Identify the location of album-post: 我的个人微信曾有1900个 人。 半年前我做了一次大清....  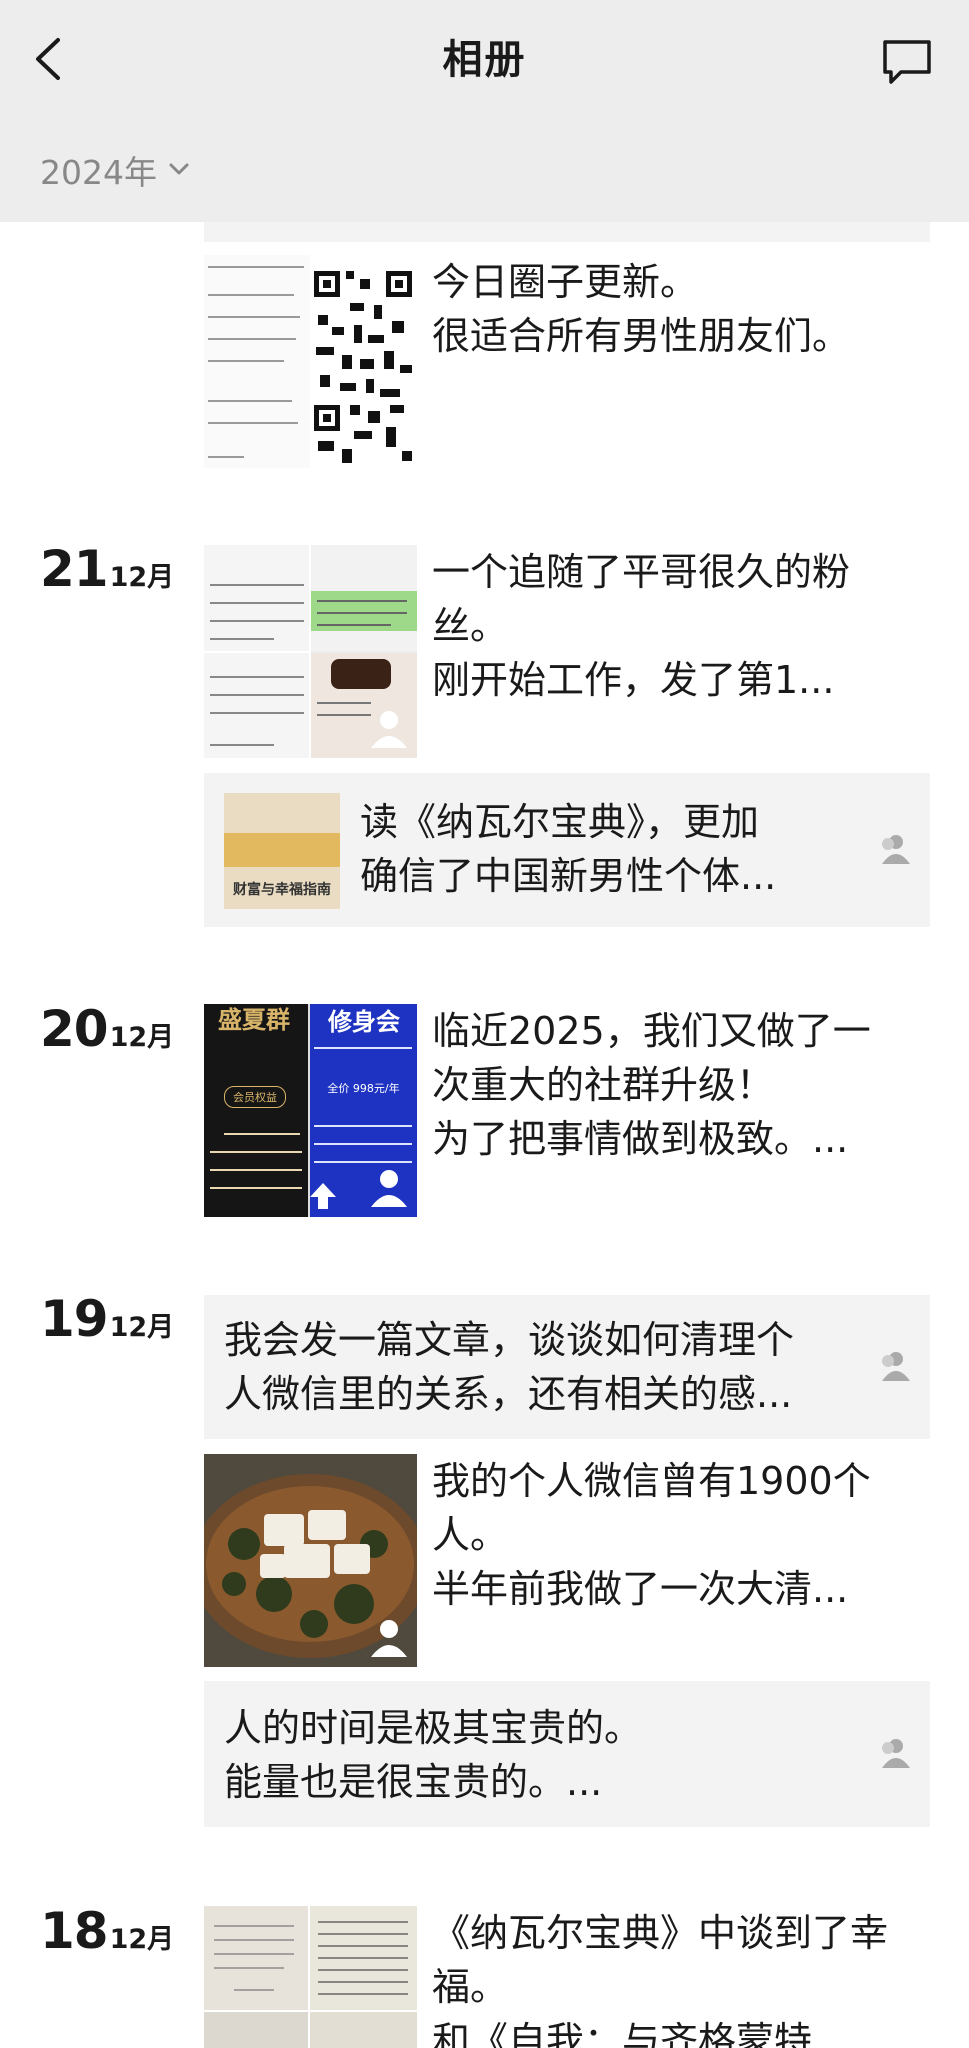
(484, 1561).